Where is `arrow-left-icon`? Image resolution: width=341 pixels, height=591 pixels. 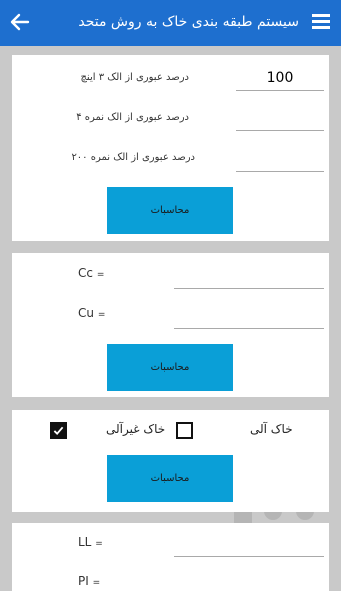
arrow-left-icon is located at coordinates (20, 22).